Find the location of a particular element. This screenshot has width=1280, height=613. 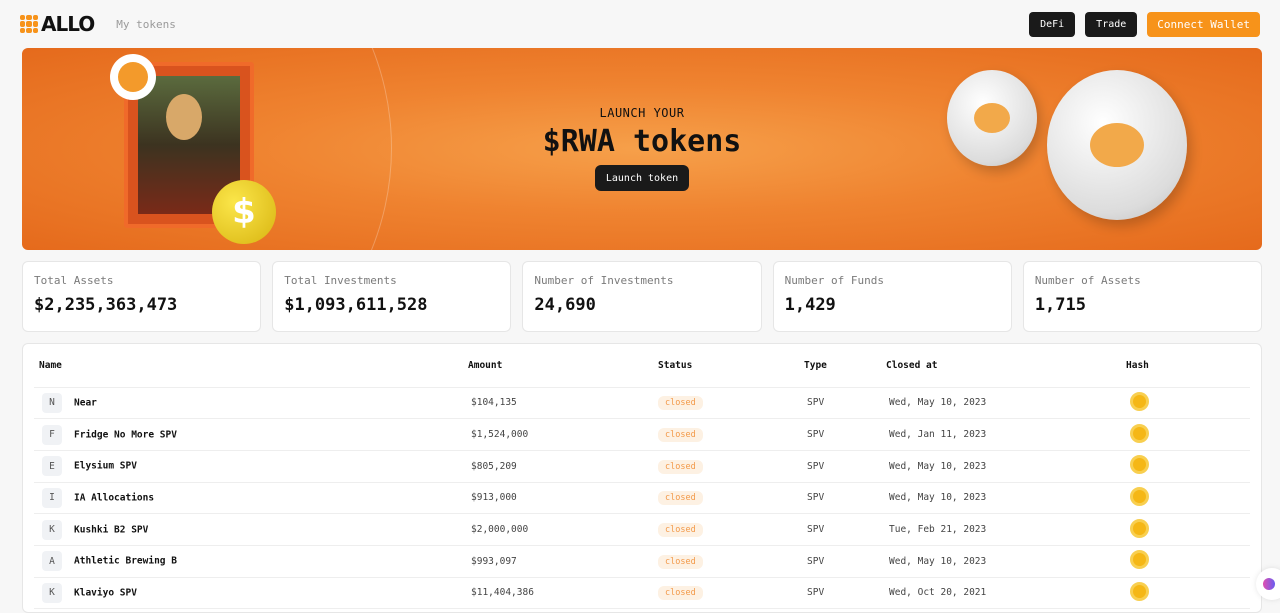

col-closed-at: Closed at is located at coordinates (1006, 366).